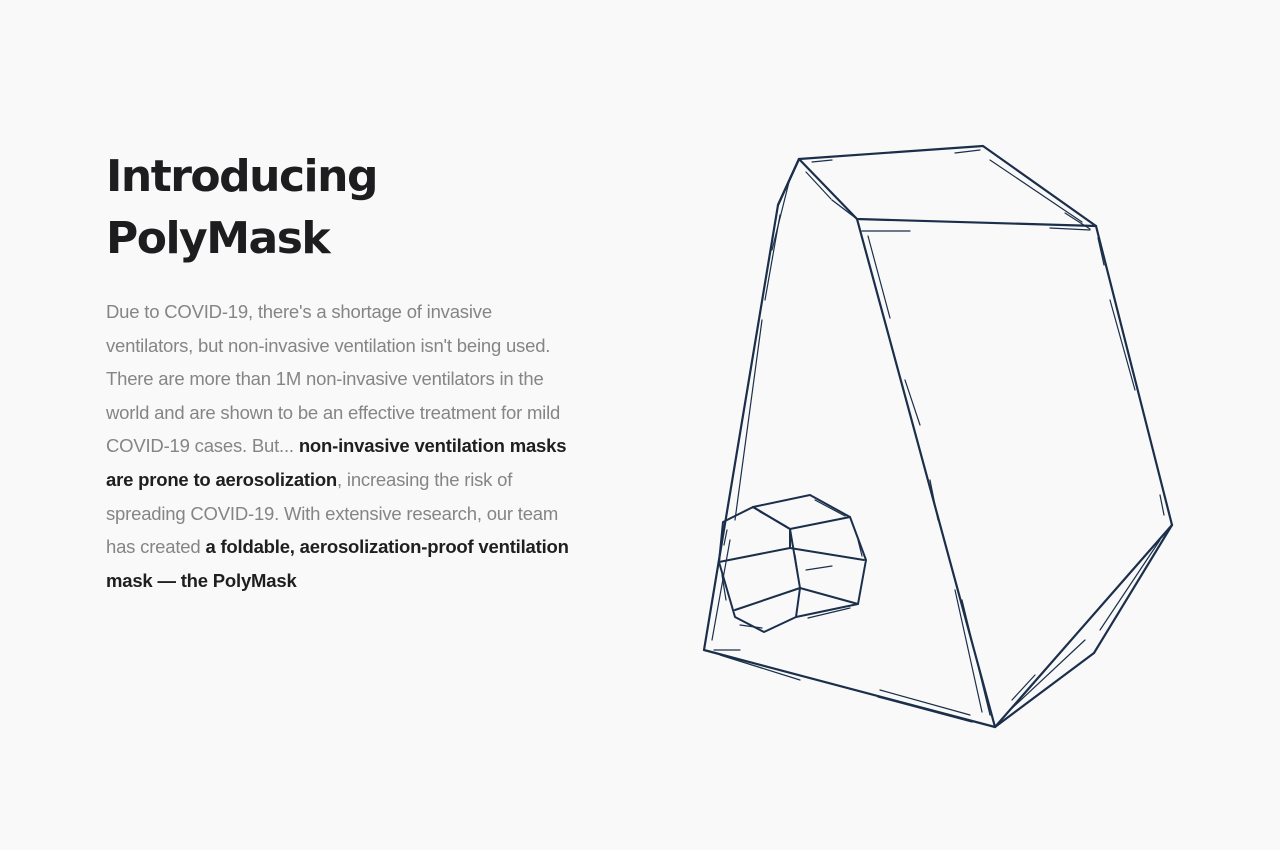  I want to click on page-title: Introducing PolyMask, so click(242, 208).